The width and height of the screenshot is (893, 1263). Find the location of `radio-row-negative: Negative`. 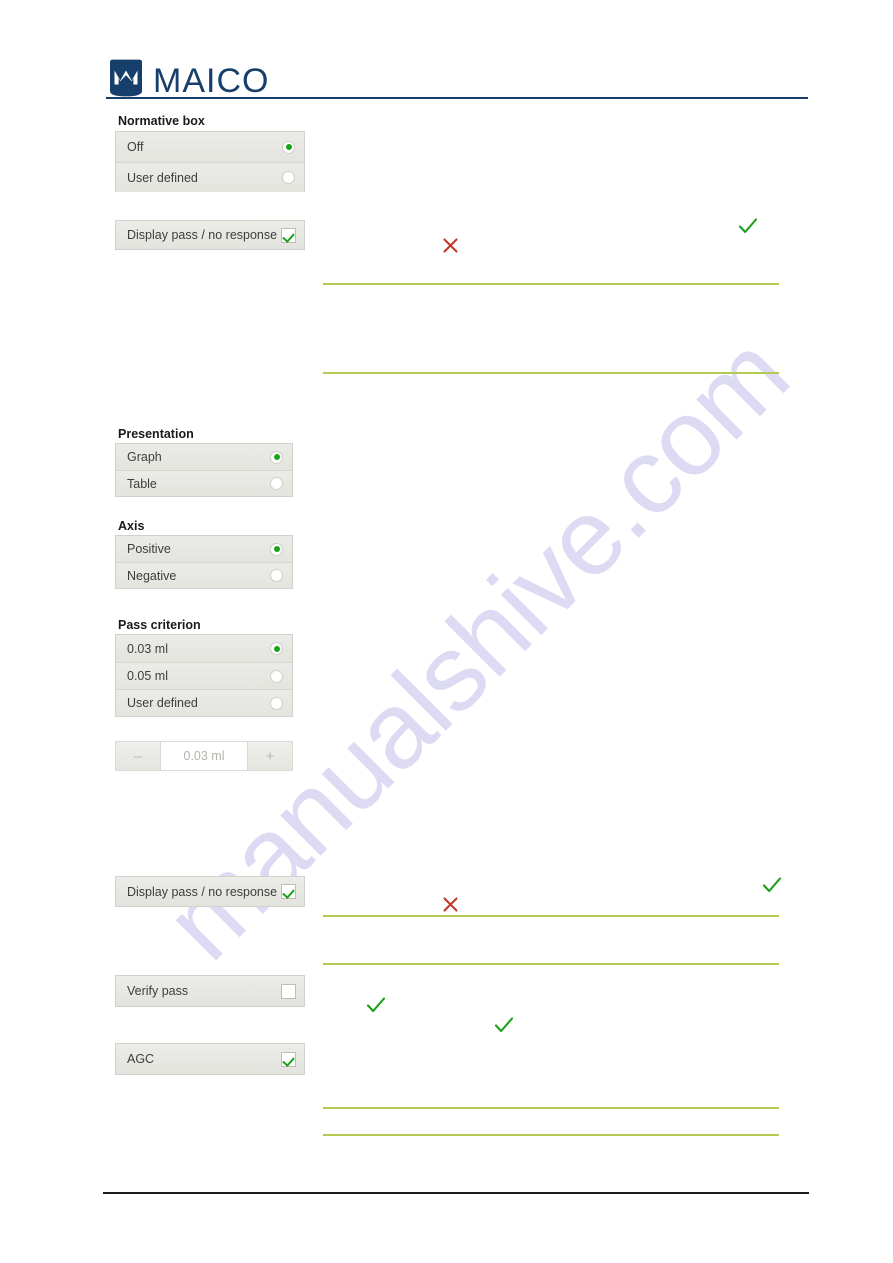

radio-row-negative: Negative is located at coordinates (204, 575).